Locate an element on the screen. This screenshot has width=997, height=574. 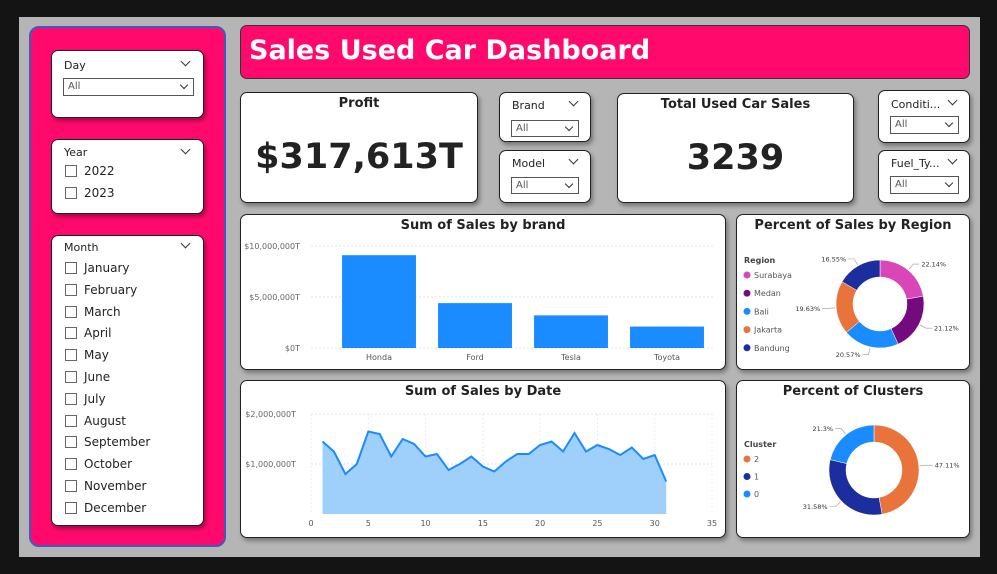
y-tick-label: $2,000,000T is located at coordinates (270, 414).